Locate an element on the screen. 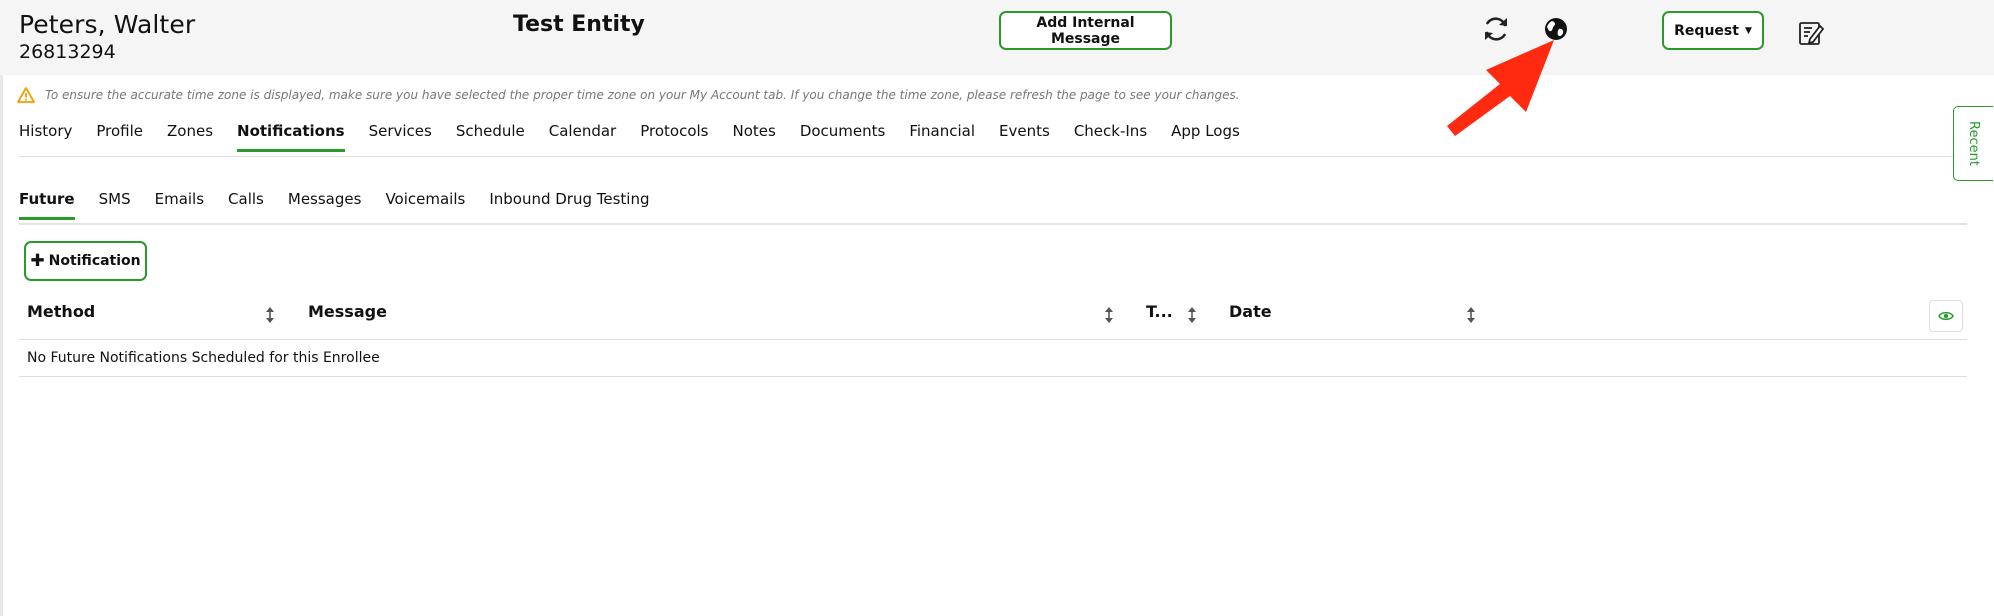 This screenshot has height=616, width=1994. tab-calendar: Calendar is located at coordinates (582, 137).